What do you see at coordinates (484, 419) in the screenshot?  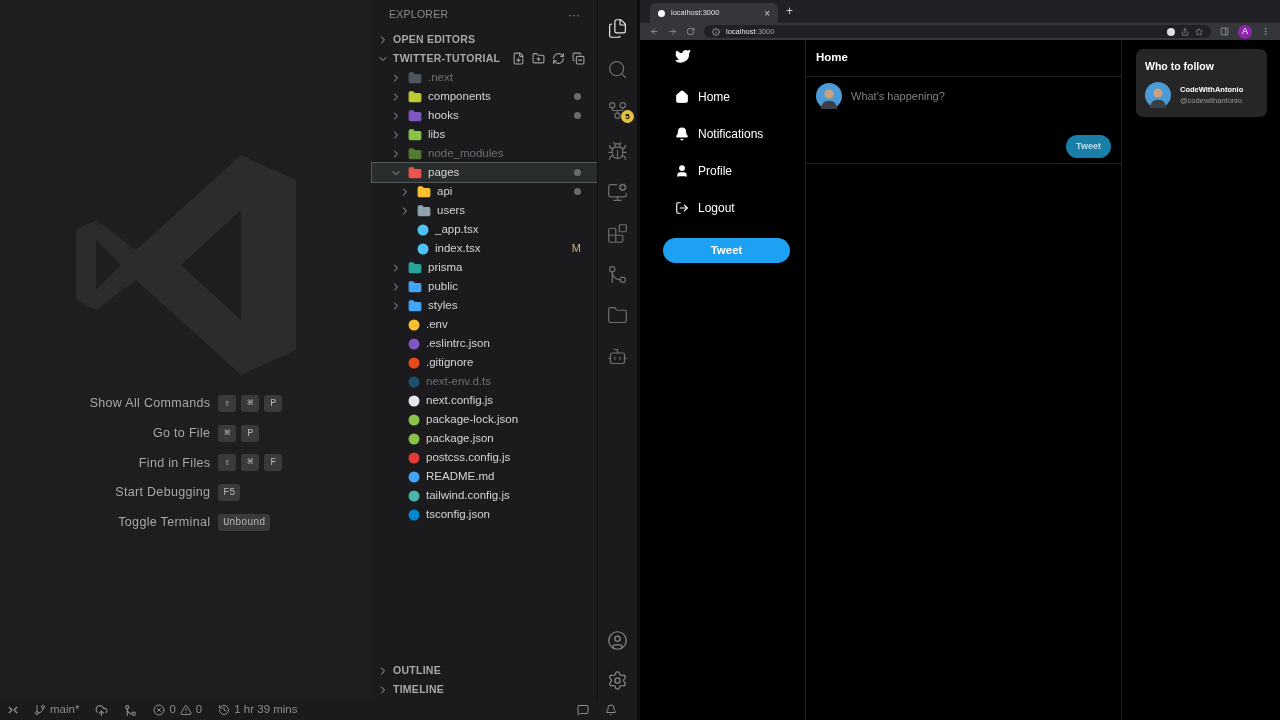 I see `tree-item: package-lock.json` at bounding box center [484, 419].